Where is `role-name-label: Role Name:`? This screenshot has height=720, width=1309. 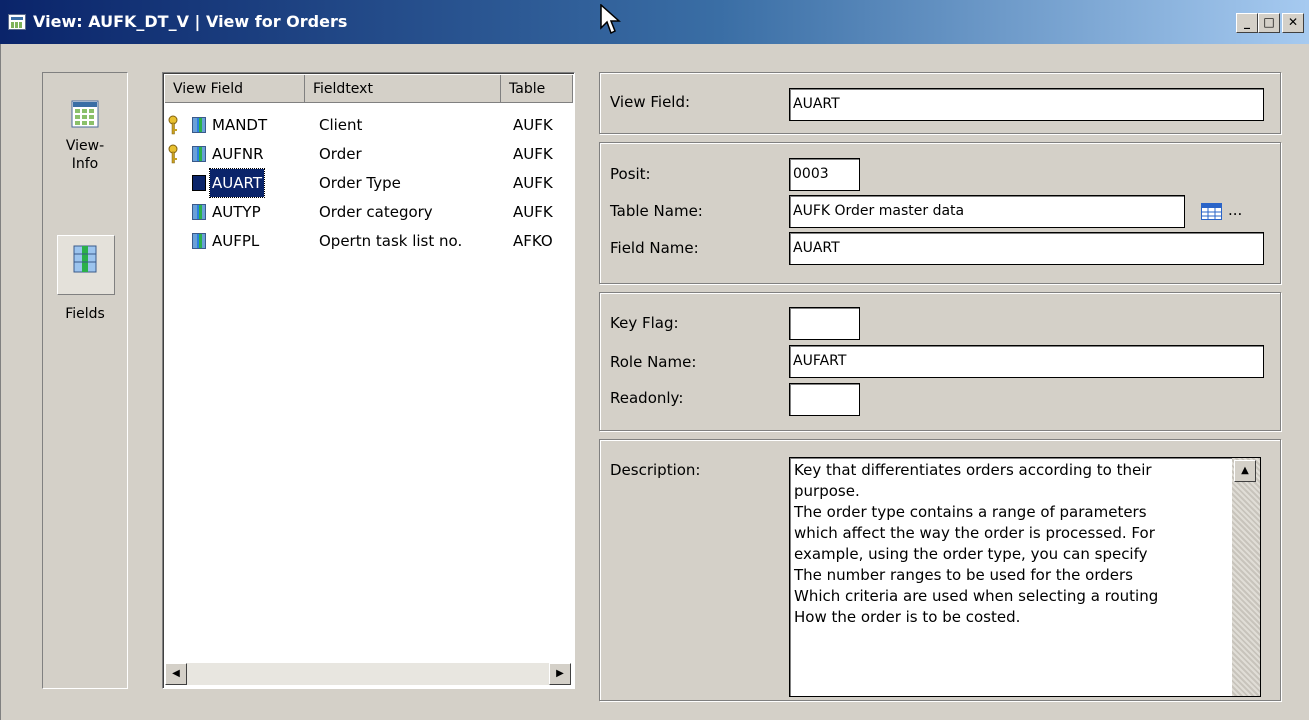 role-name-label: Role Name: is located at coordinates (653, 362).